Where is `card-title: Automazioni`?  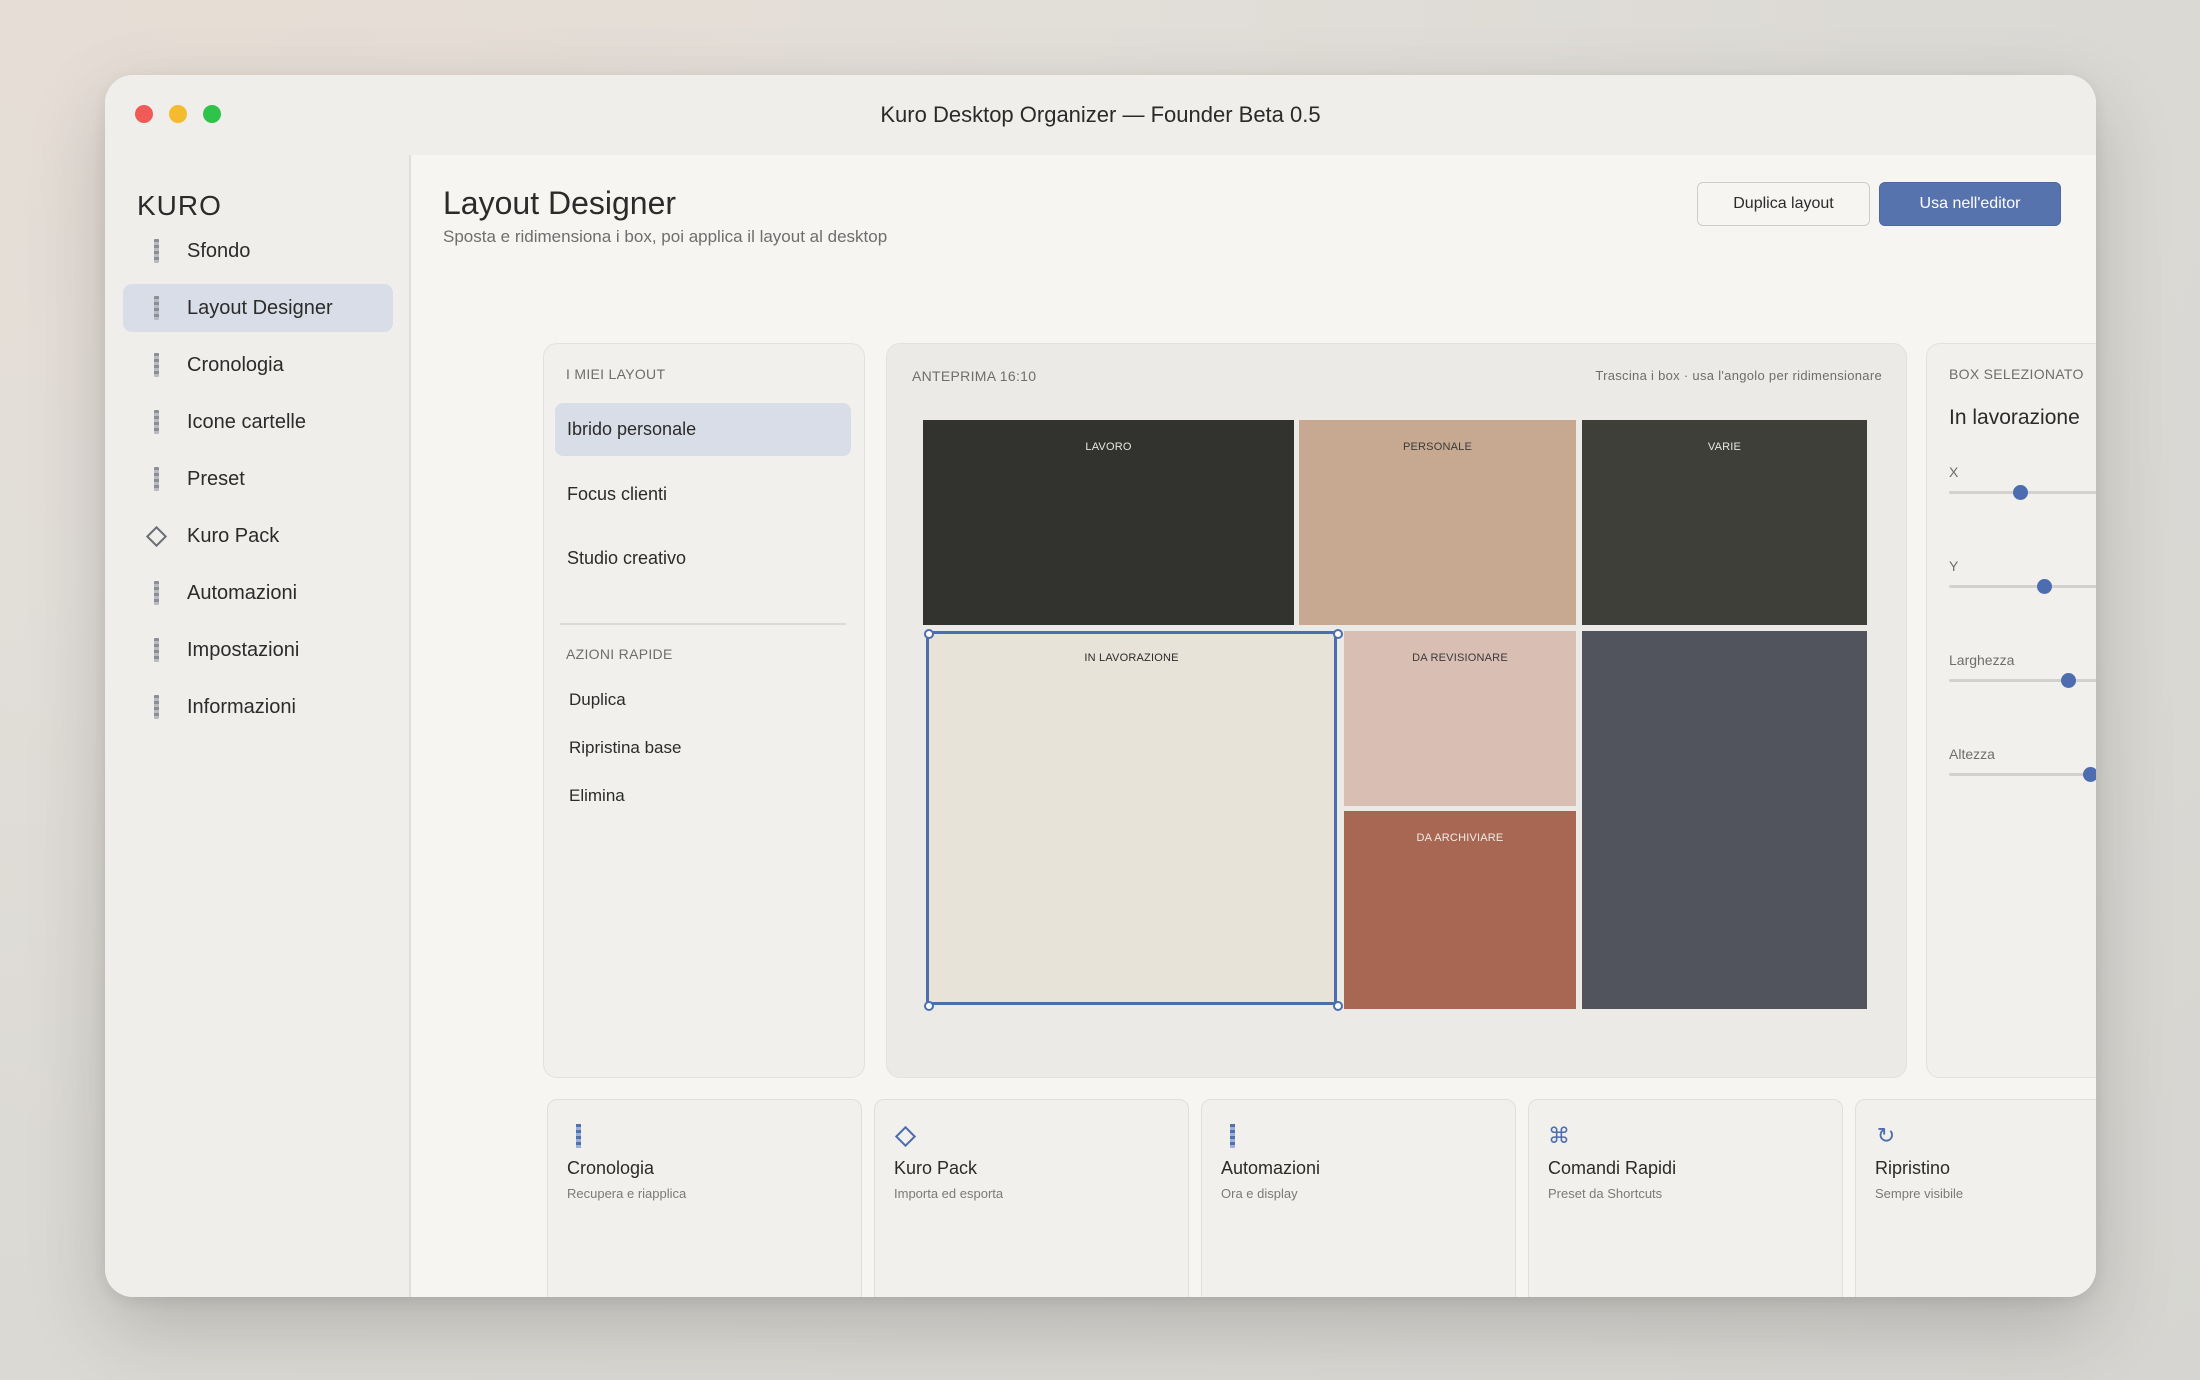
card-title: Automazioni is located at coordinates (1271, 1168).